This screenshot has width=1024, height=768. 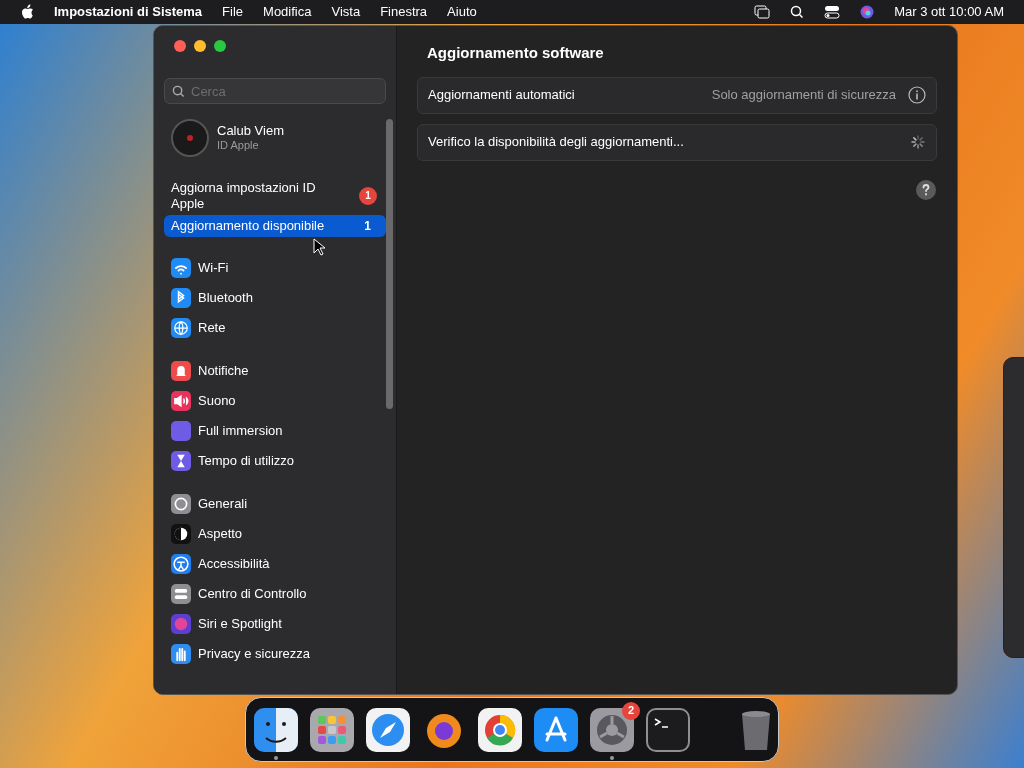 What do you see at coordinates (275, 298) in the screenshot?
I see `sidebar-item: Bluetooth` at bounding box center [275, 298].